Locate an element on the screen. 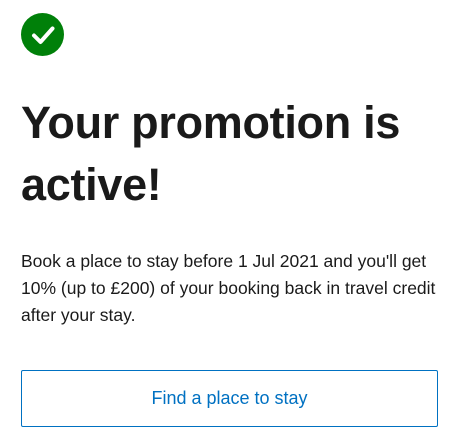 This screenshot has width=463, height=447. checkmark-icon is located at coordinates (42, 35).